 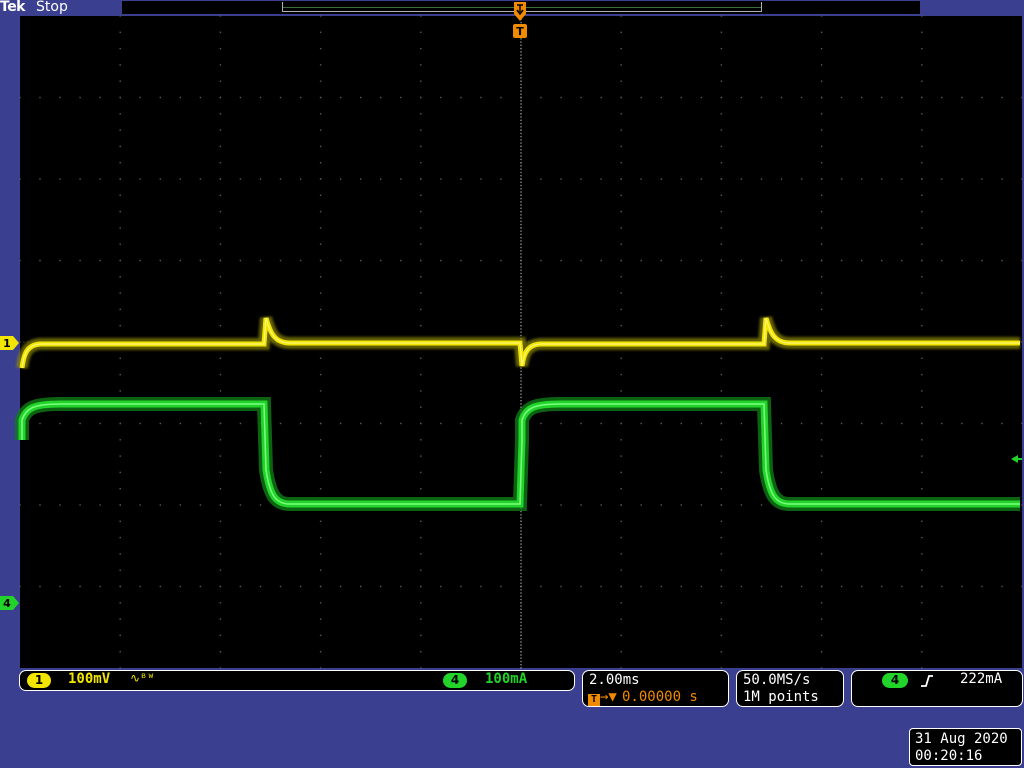 What do you see at coordinates (297, 680) in the screenshot?
I see `channel-readout-panel: 1 100mV ∿ᴮᵂ 4 100mA` at bounding box center [297, 680].